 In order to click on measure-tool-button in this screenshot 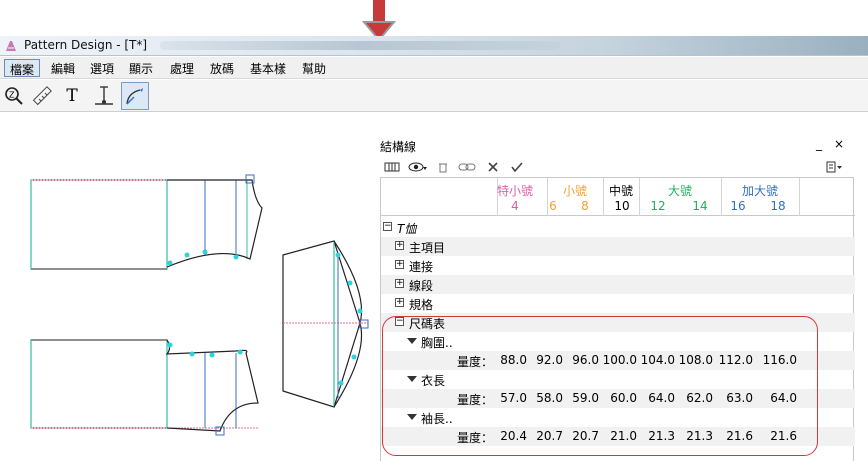, I will do `click(42, 96)`.